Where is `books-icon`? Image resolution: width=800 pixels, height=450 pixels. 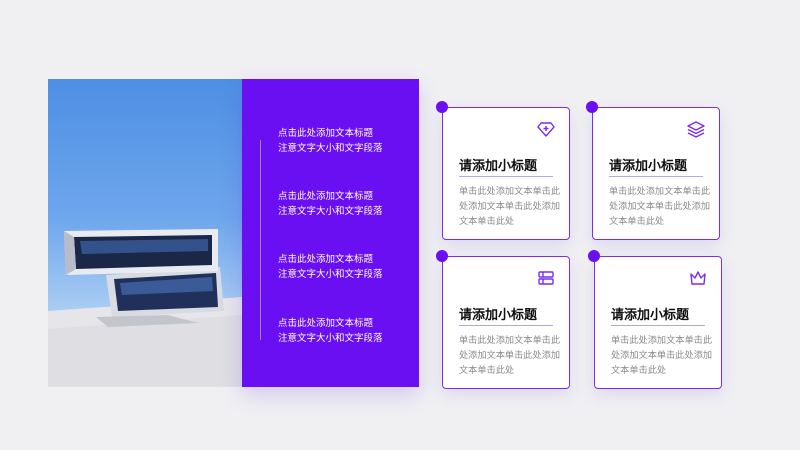 books-icon is located at coordinates (546, 278).